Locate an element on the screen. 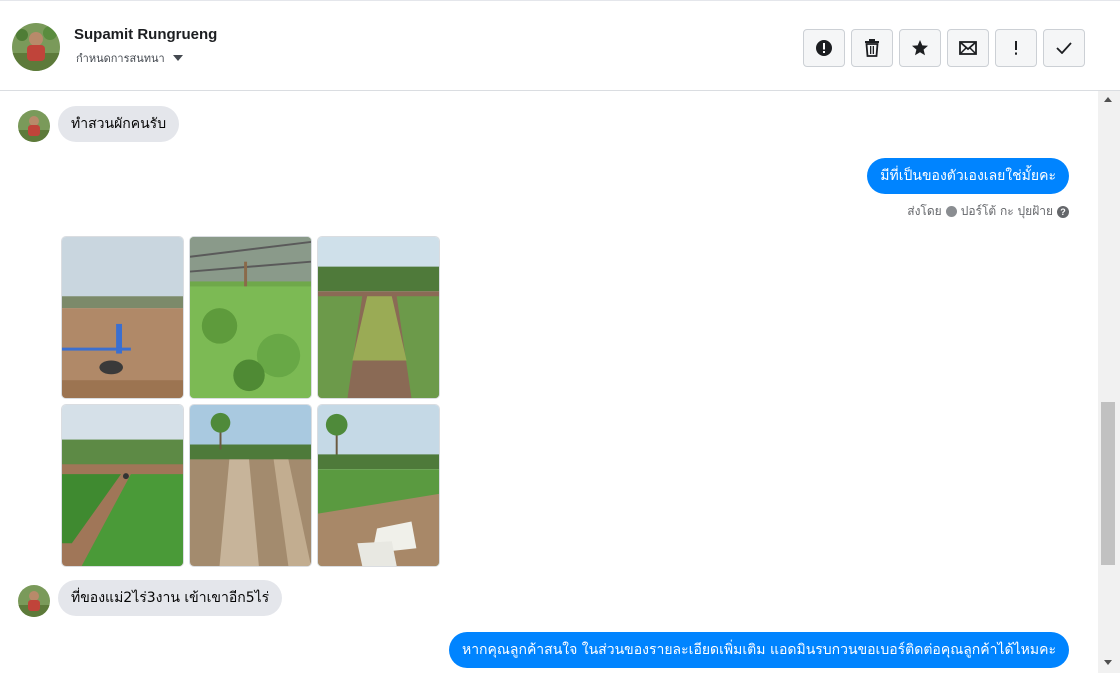  agent-avatar-icon is located at coordinates (951, 211).